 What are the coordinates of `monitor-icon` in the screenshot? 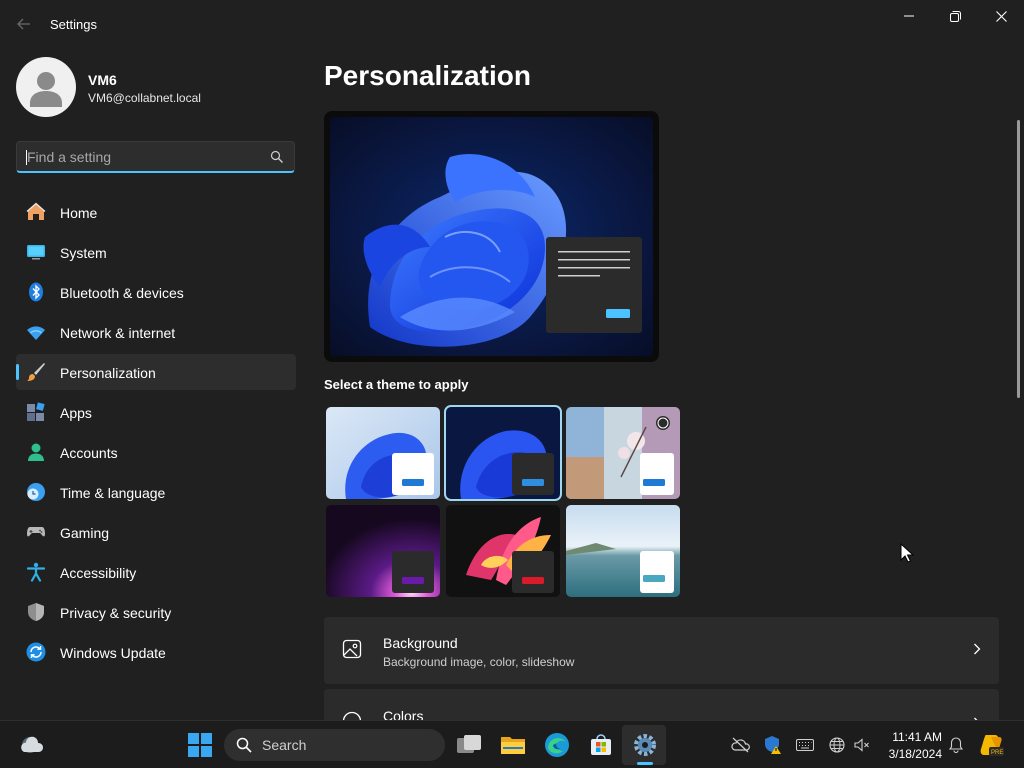 It's located at (36, 252).